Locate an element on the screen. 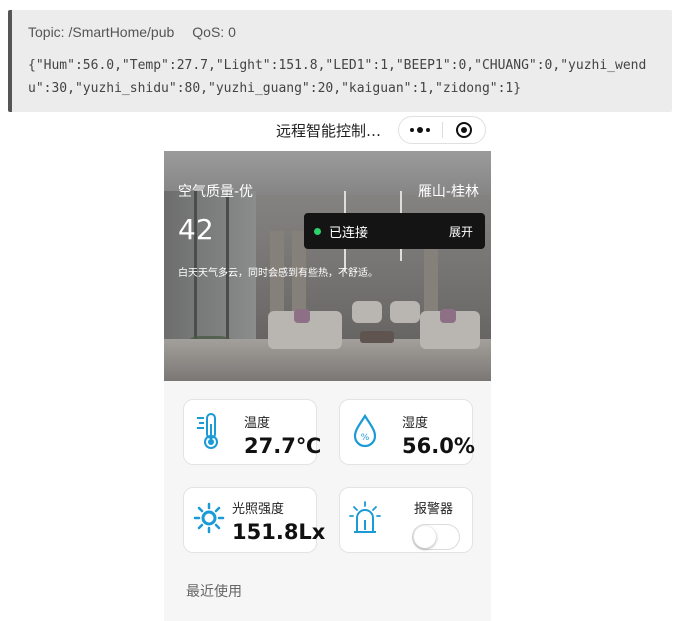 The width and height of the screenshot is (685, 621). light-value: 151.8Lx is located at coordinates (279, 532).